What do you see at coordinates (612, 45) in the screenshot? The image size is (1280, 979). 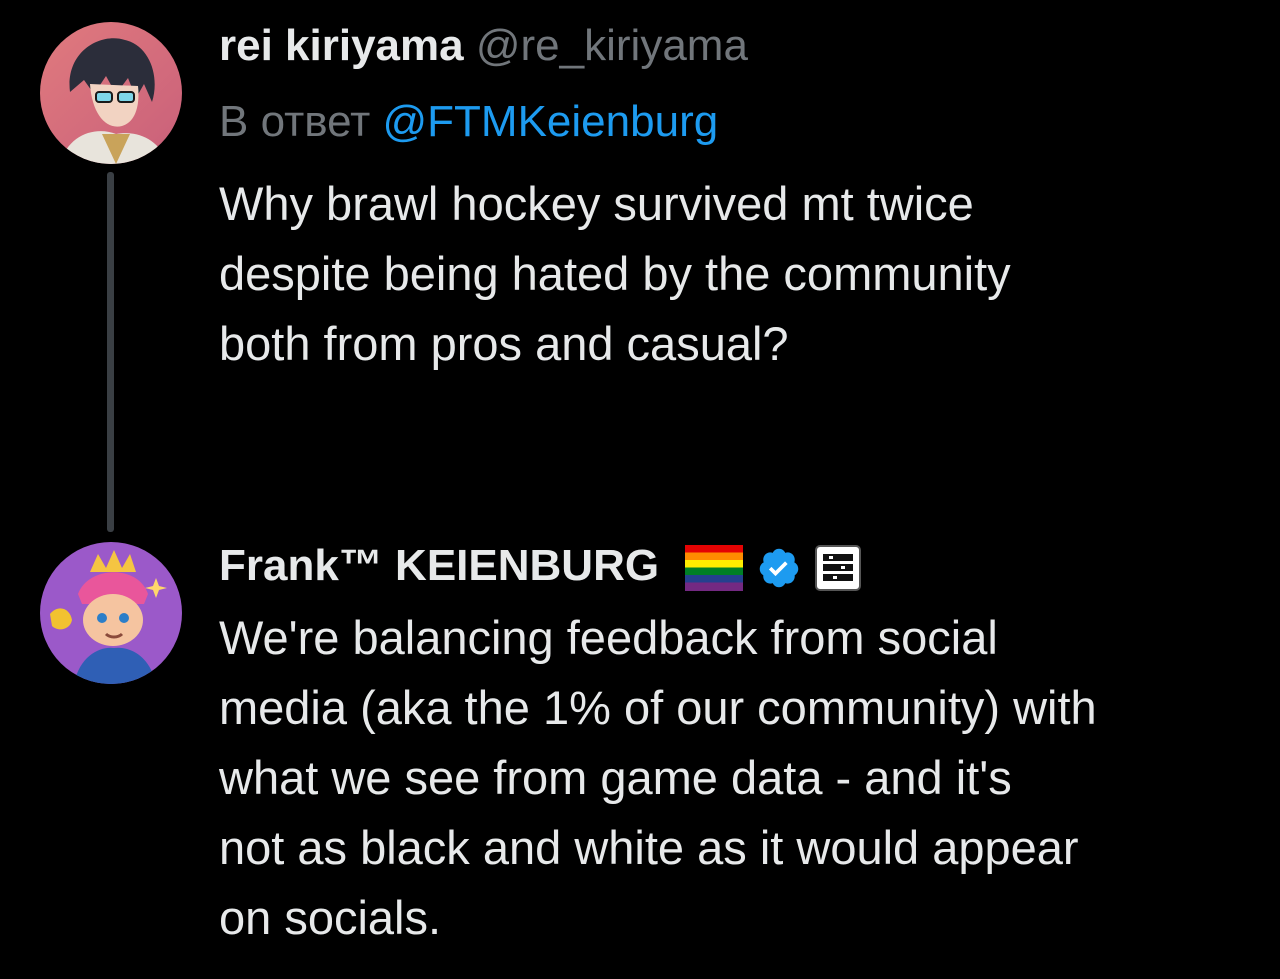 I see `user-handle: @re_kiriyama` at bounding box center [612, 45].